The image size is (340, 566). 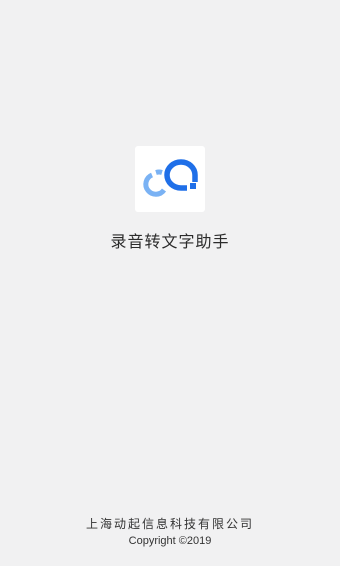 I want to click on footer: 上海动起信息科技有限公司 Copyright ©2019, so click(x=170, y=531).